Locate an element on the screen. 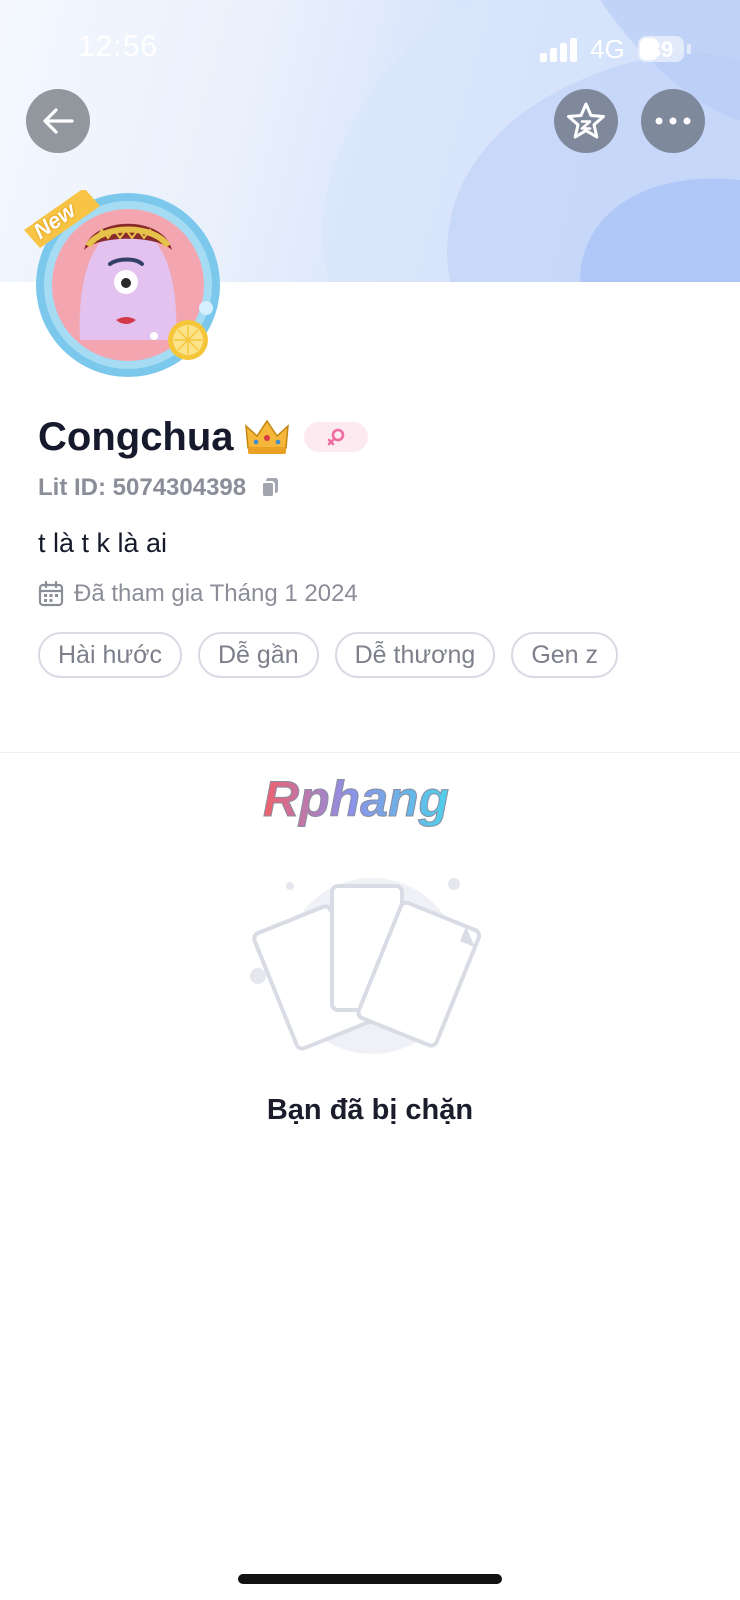 The height and width of the screenshot is (1600, 740). interest-tags: Hài hước Dễ gần Dễ thương Gen z is located at coordinates (336, 655).